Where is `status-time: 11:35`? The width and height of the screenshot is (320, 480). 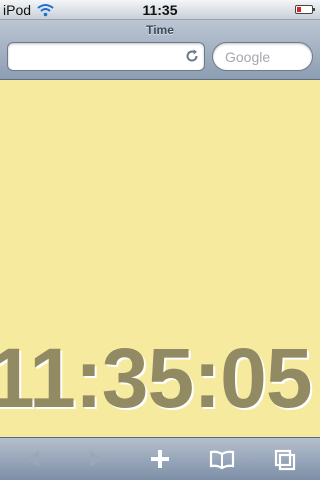
status-time: 11:35 is located at coordinates (160, 10).